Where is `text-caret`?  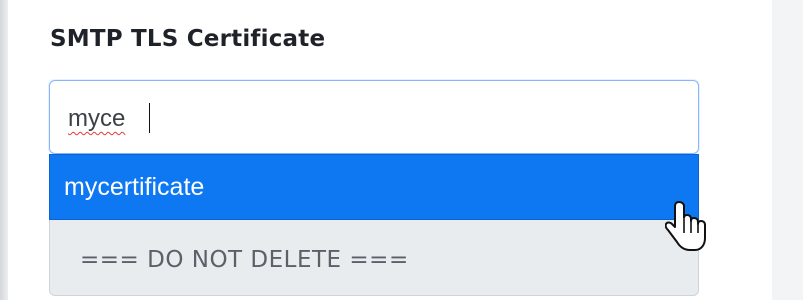 text-caret is located at coordinates (149, 118).